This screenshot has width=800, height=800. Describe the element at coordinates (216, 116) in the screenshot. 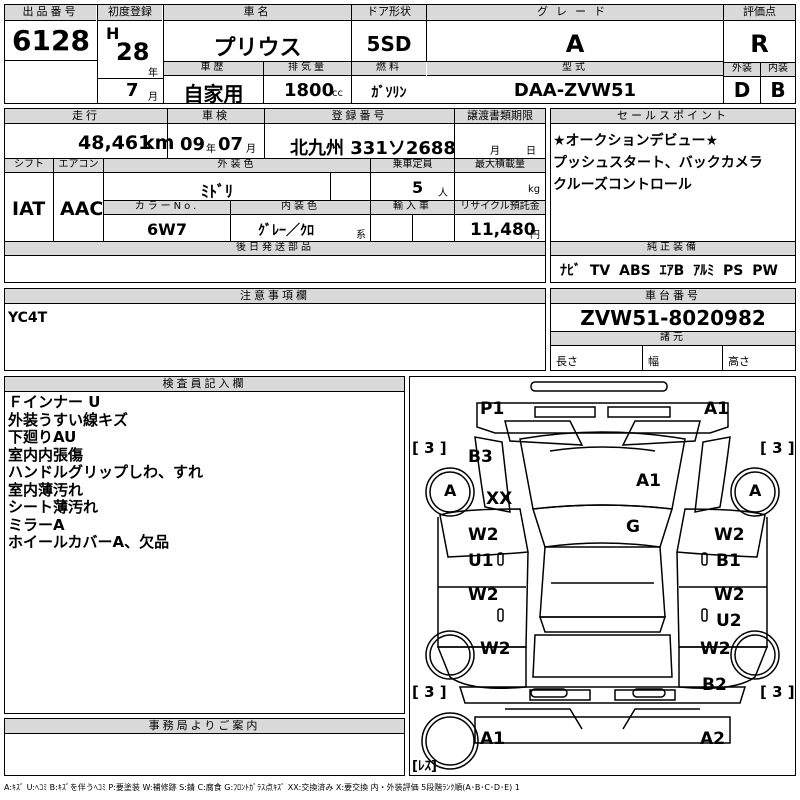

I see `inspection-header: 車検` at that location.